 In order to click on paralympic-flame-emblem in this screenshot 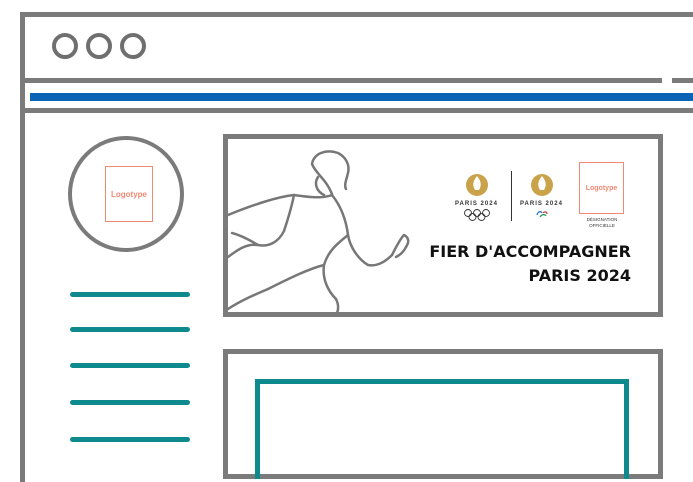, I will do `click(542, 185)`.